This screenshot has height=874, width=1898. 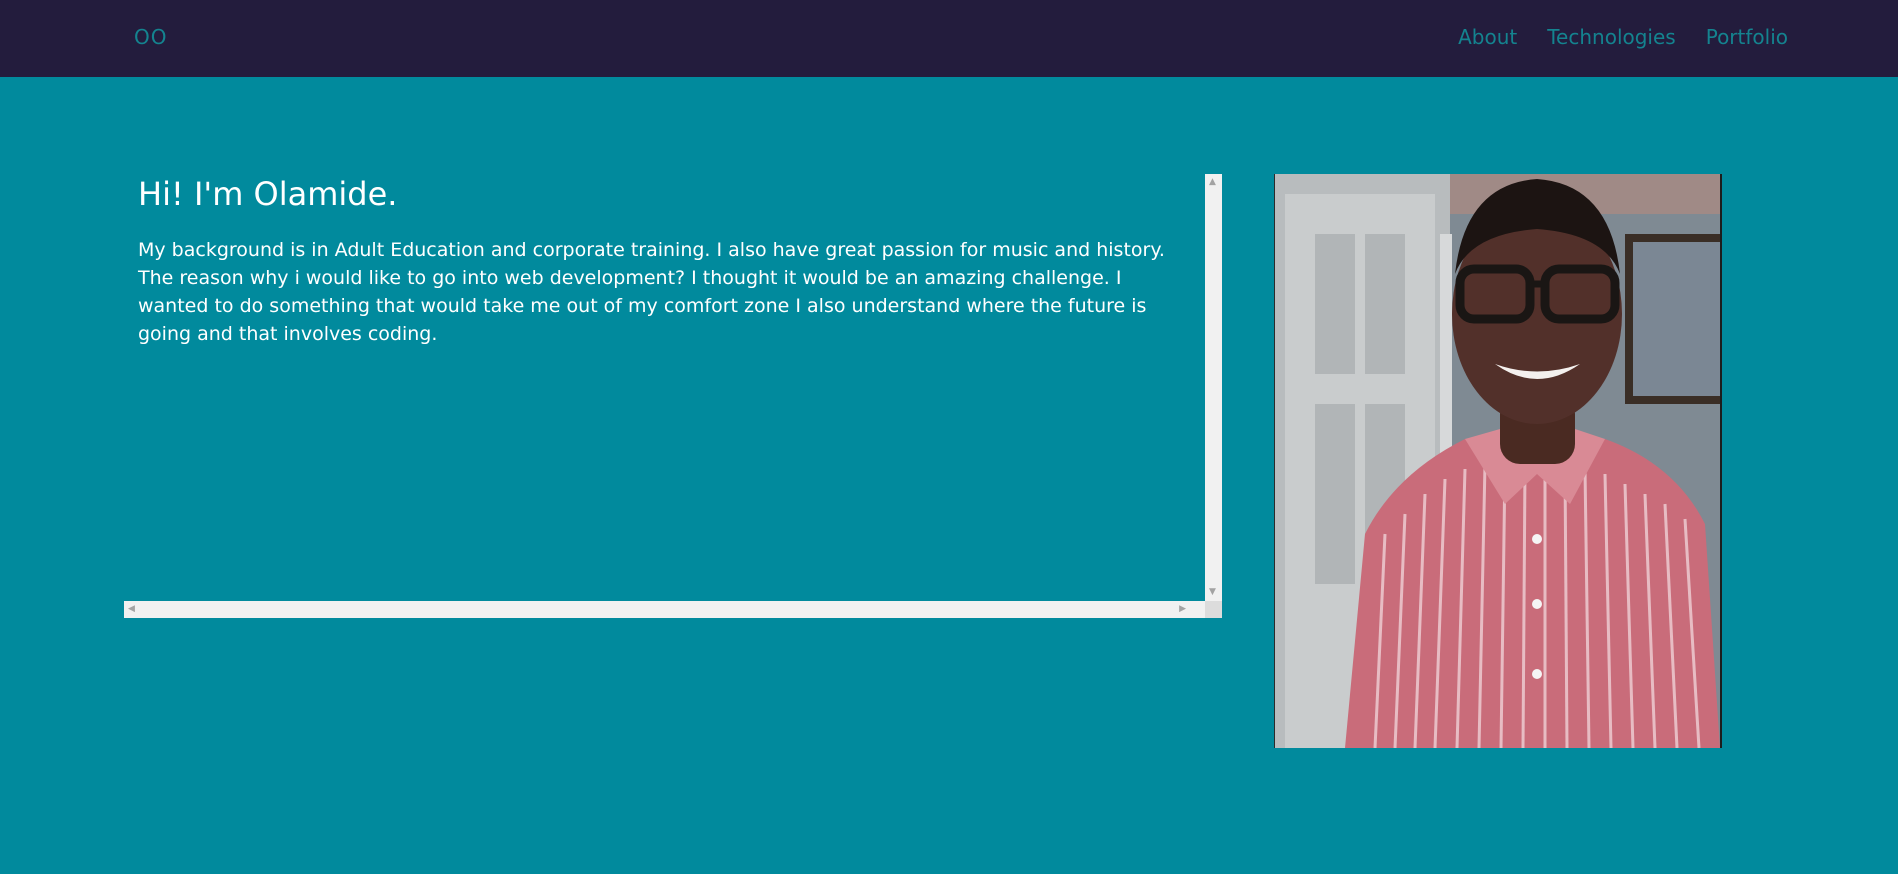 I want to click on nav-link-portfolio: Portfolio, so click(x=1747, y=37).